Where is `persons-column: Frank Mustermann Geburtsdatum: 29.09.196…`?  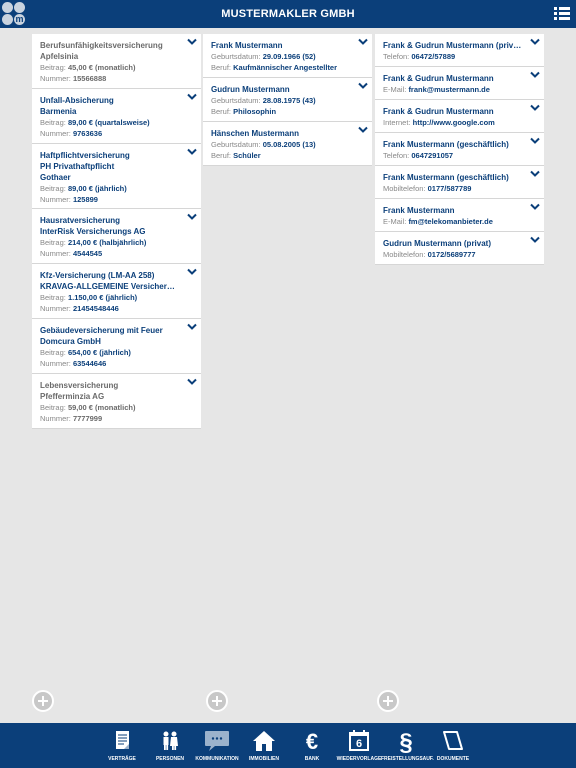 persons-column: Frank Mustermann Geburtsdatum: 29.09.196… is located at coordinates (287, 100).